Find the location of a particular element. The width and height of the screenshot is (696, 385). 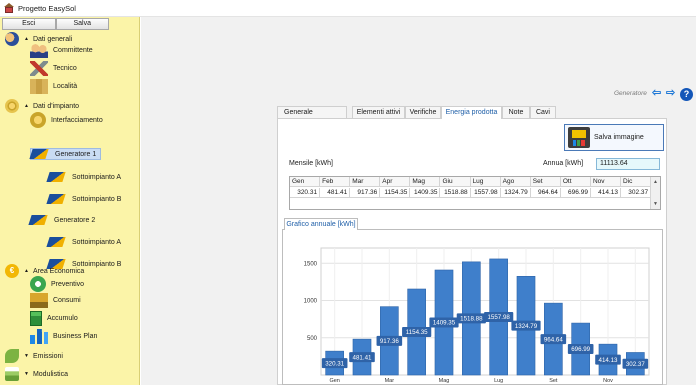

tab-verifiche: Verifiche is located at coordinates (423, 112).